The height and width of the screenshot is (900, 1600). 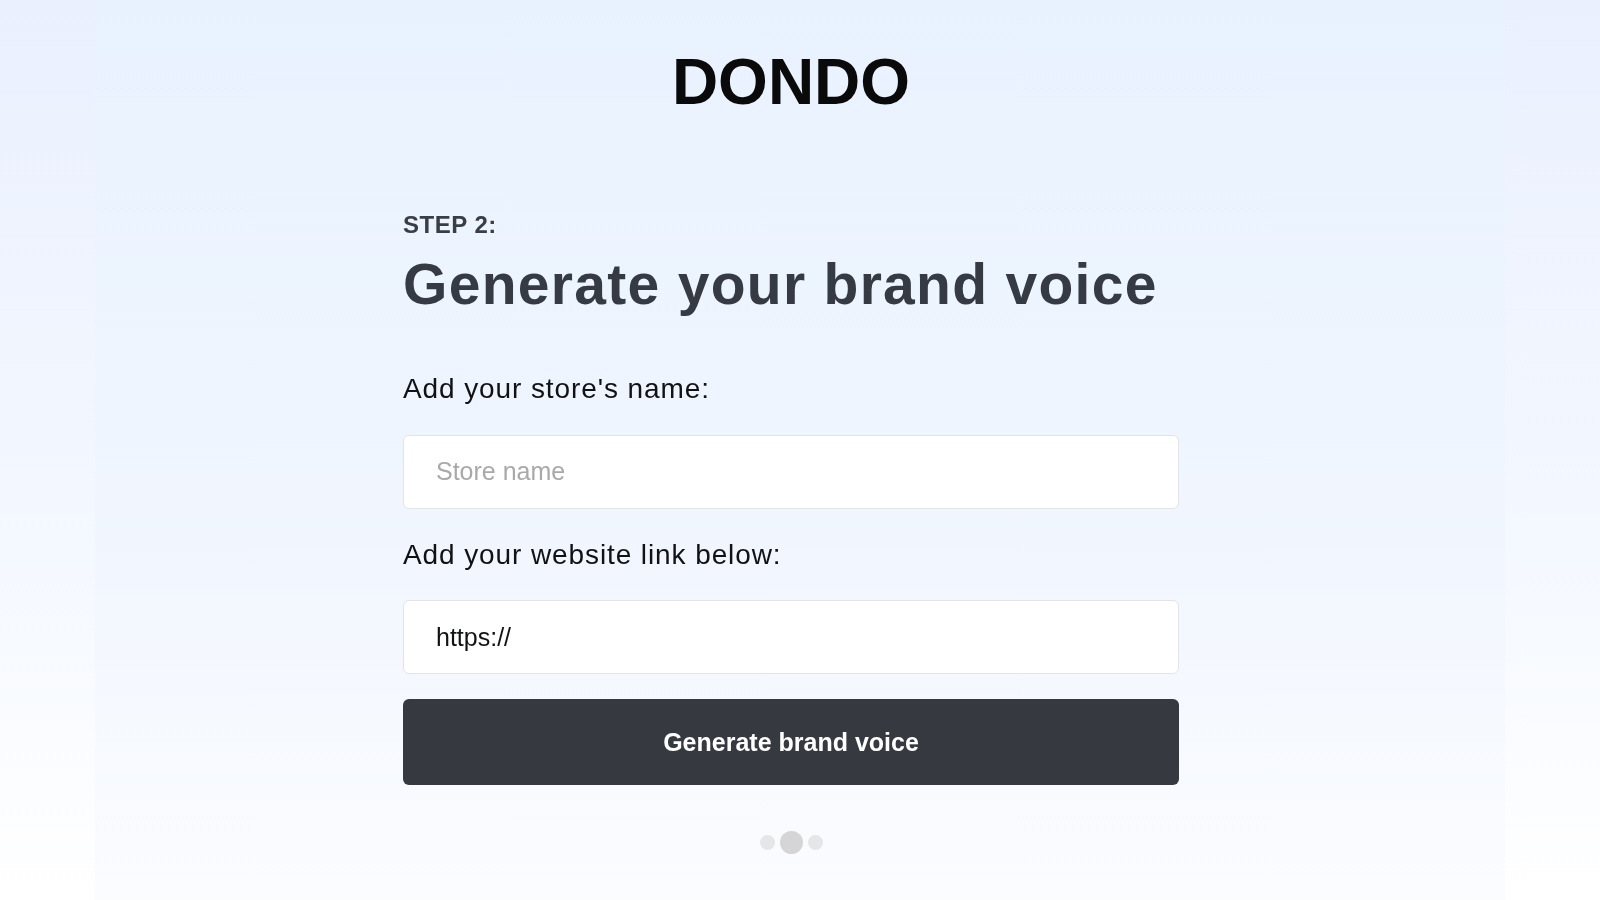 I want to click on page-title: Generate your brand voice, so click(x=780, y=284).